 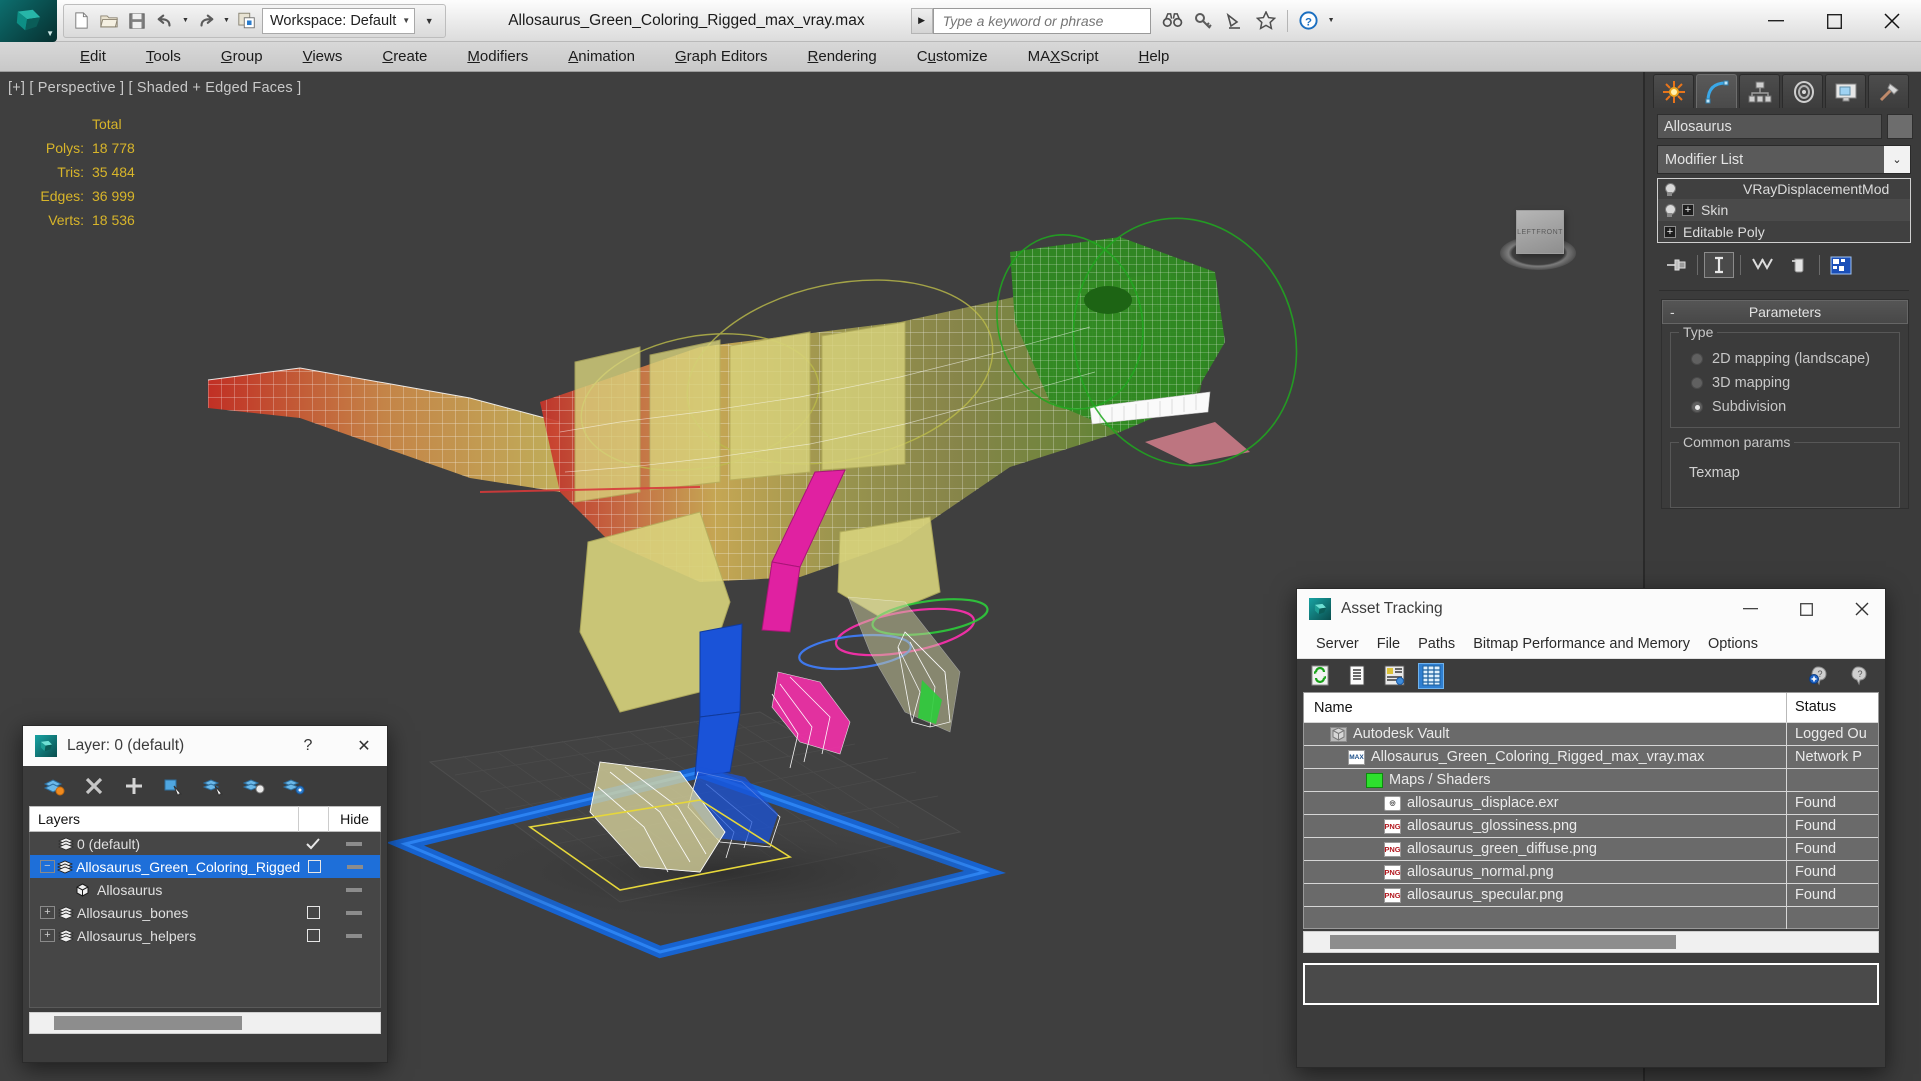 I want to click on asset-row-displace-exr: ◎ allosaurus_displace.exr Found, so click(x=1591, y=803).